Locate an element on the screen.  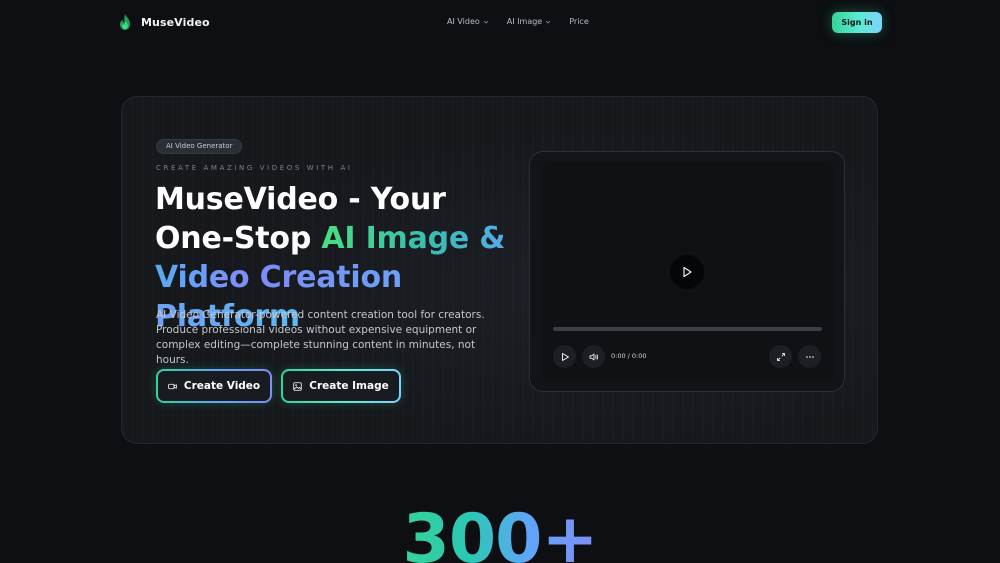
more-options-button is located at coordinates (809, 356).